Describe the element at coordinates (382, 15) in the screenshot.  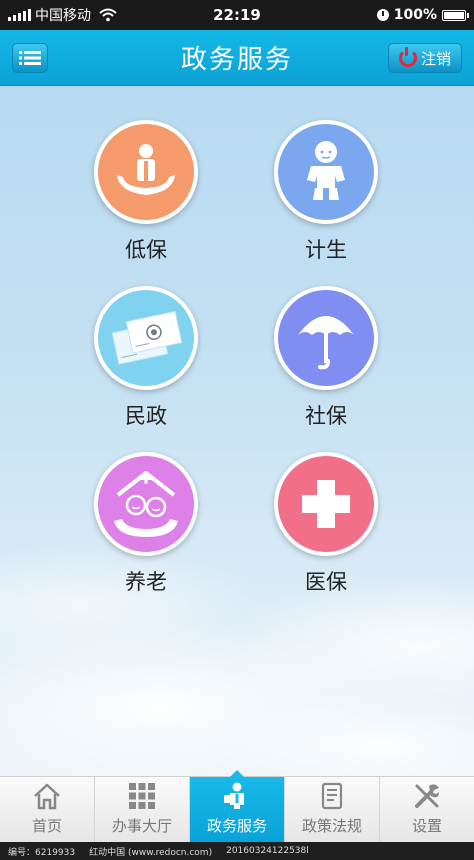
I see `alarm-clock-icon` at that location.